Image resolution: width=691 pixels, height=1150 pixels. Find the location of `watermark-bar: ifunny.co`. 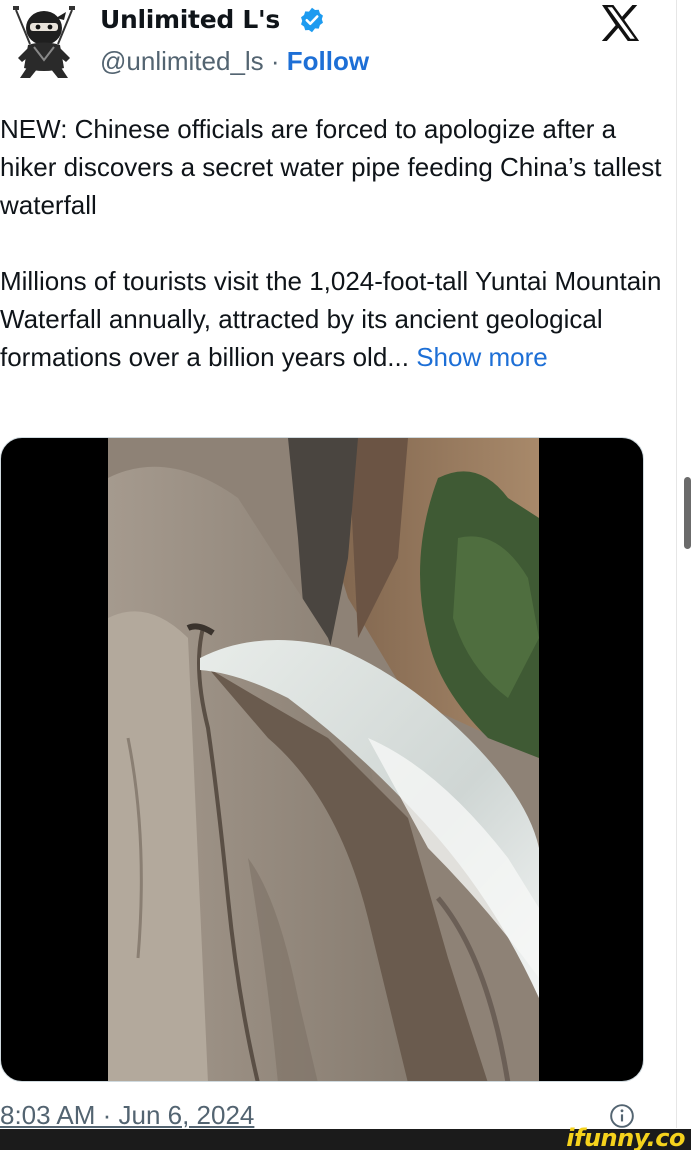

watermark-bar: ifunny.co is located at coordinates (345, 1137).